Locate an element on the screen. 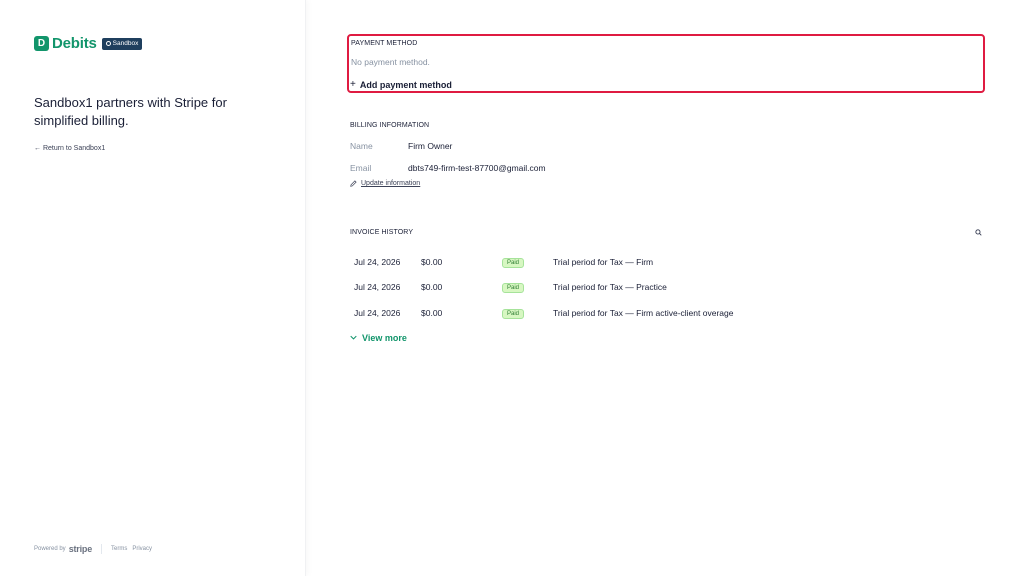 The image size is (1024, 576). view-more-label: View more is located at coordinates (384, 337).